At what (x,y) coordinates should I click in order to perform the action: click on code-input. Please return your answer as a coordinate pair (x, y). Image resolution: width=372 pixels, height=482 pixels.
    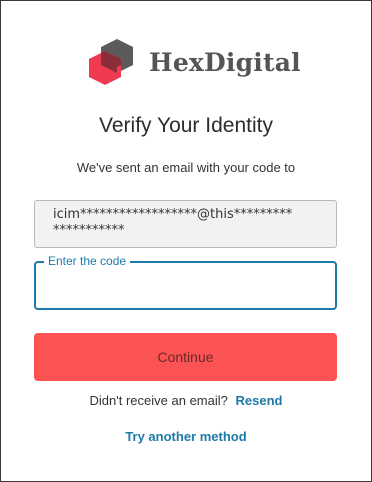
    Looking at the image, I should click on (188, 287).